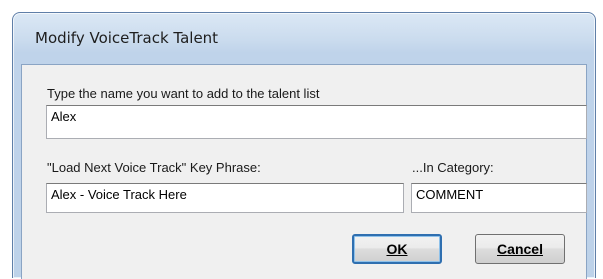  What do you see at coordinates (499, 198) in the screenshot?
I see `category-input: COMMENT` at bounding box center [499, 198].